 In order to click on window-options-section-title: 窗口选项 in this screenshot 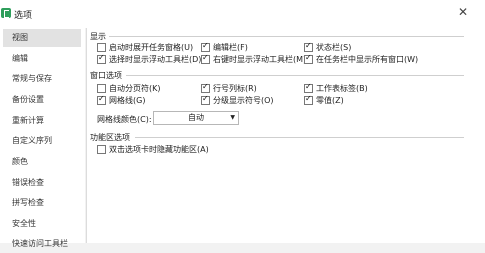, I will do `click(106, 75)`.